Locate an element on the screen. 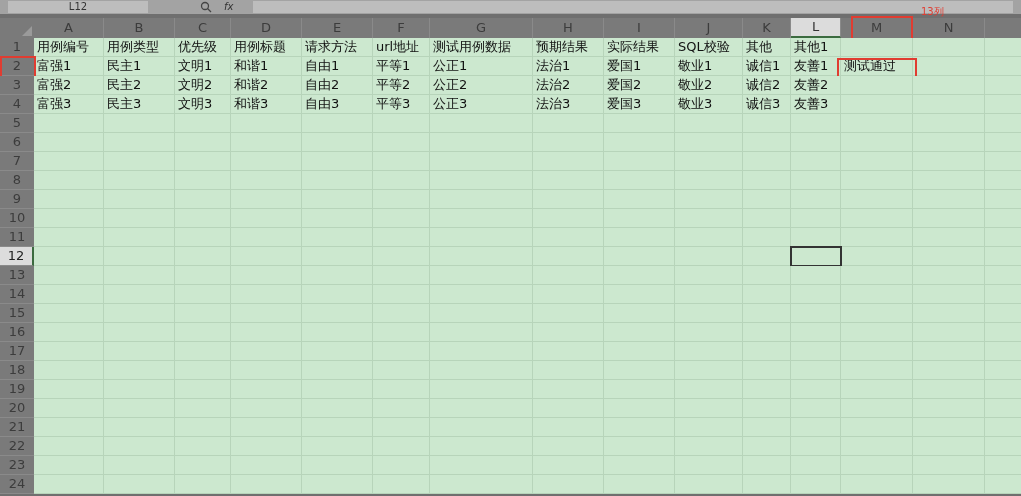 The height and width of the screenshot is (496, 1021). column-header: J is located at coordinates (709, 28).